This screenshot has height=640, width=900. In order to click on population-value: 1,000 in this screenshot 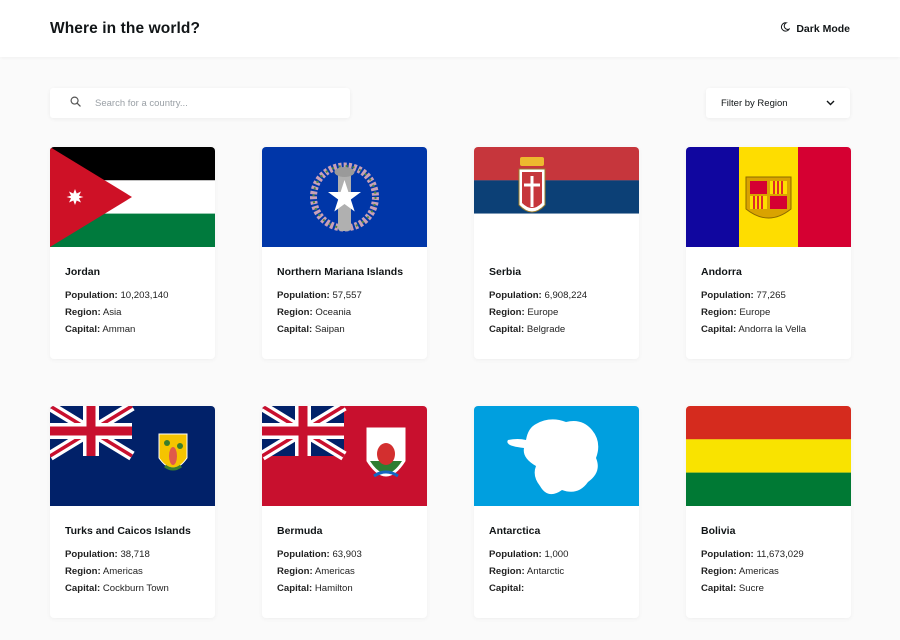, I will do `click(556, 554)`.